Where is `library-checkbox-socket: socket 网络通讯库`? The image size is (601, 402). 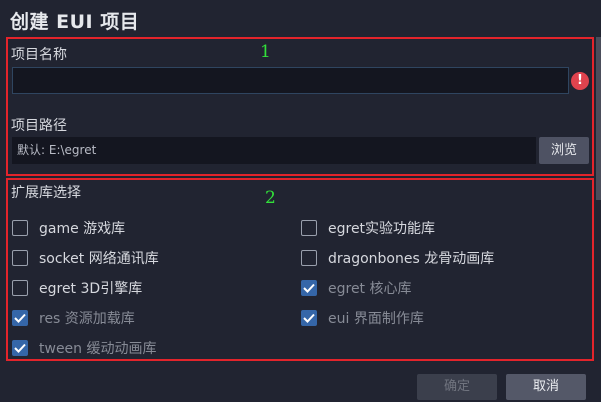 library-checkbox-socket: socket 网络通讯库 is located at coordinates (85, 258).